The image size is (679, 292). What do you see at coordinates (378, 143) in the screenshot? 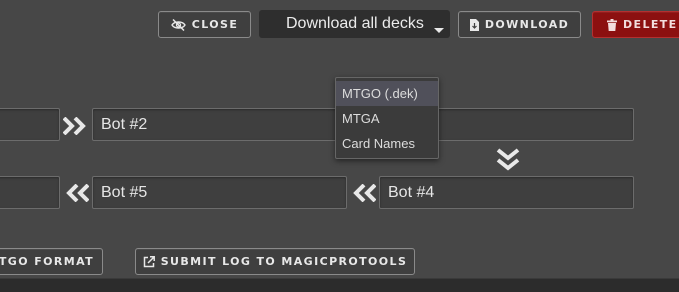
I see `menu-item-label: Card Names` at bounding box center [378, 143].